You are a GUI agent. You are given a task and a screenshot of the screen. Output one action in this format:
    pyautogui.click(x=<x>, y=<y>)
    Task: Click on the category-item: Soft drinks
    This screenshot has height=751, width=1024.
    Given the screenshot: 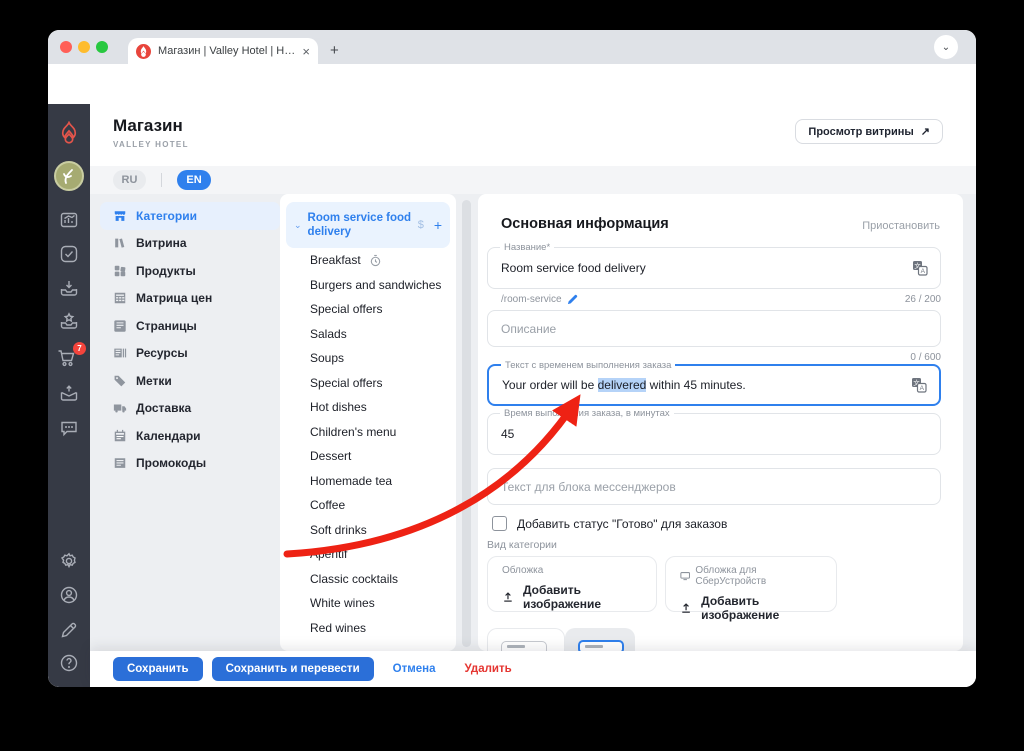 What is the action you would take?
    pyautogui.click(x=368, y=530)
    